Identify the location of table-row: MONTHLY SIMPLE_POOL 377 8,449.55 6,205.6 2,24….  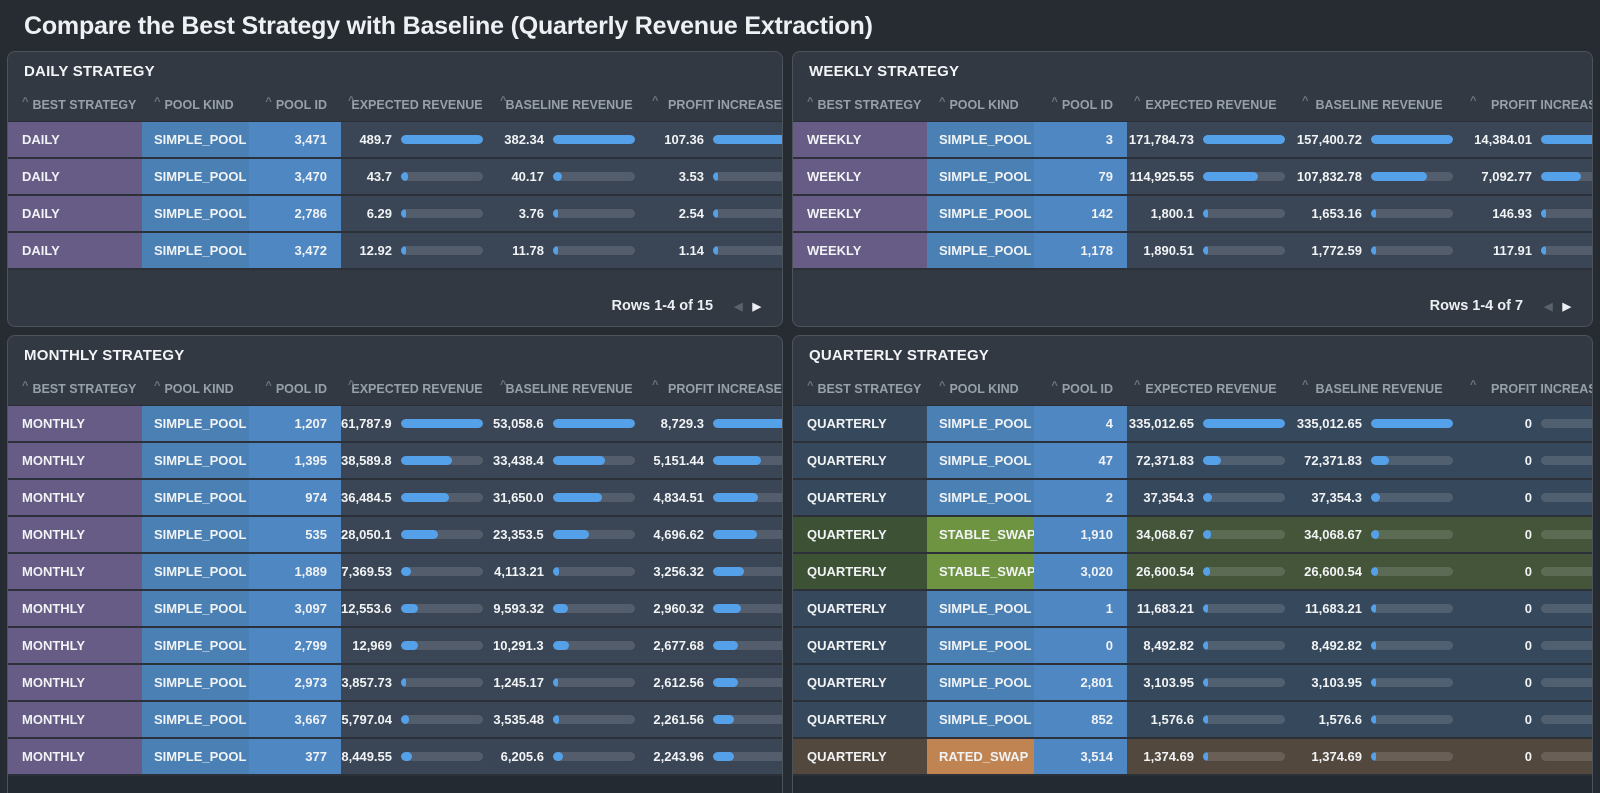
(395, 757).